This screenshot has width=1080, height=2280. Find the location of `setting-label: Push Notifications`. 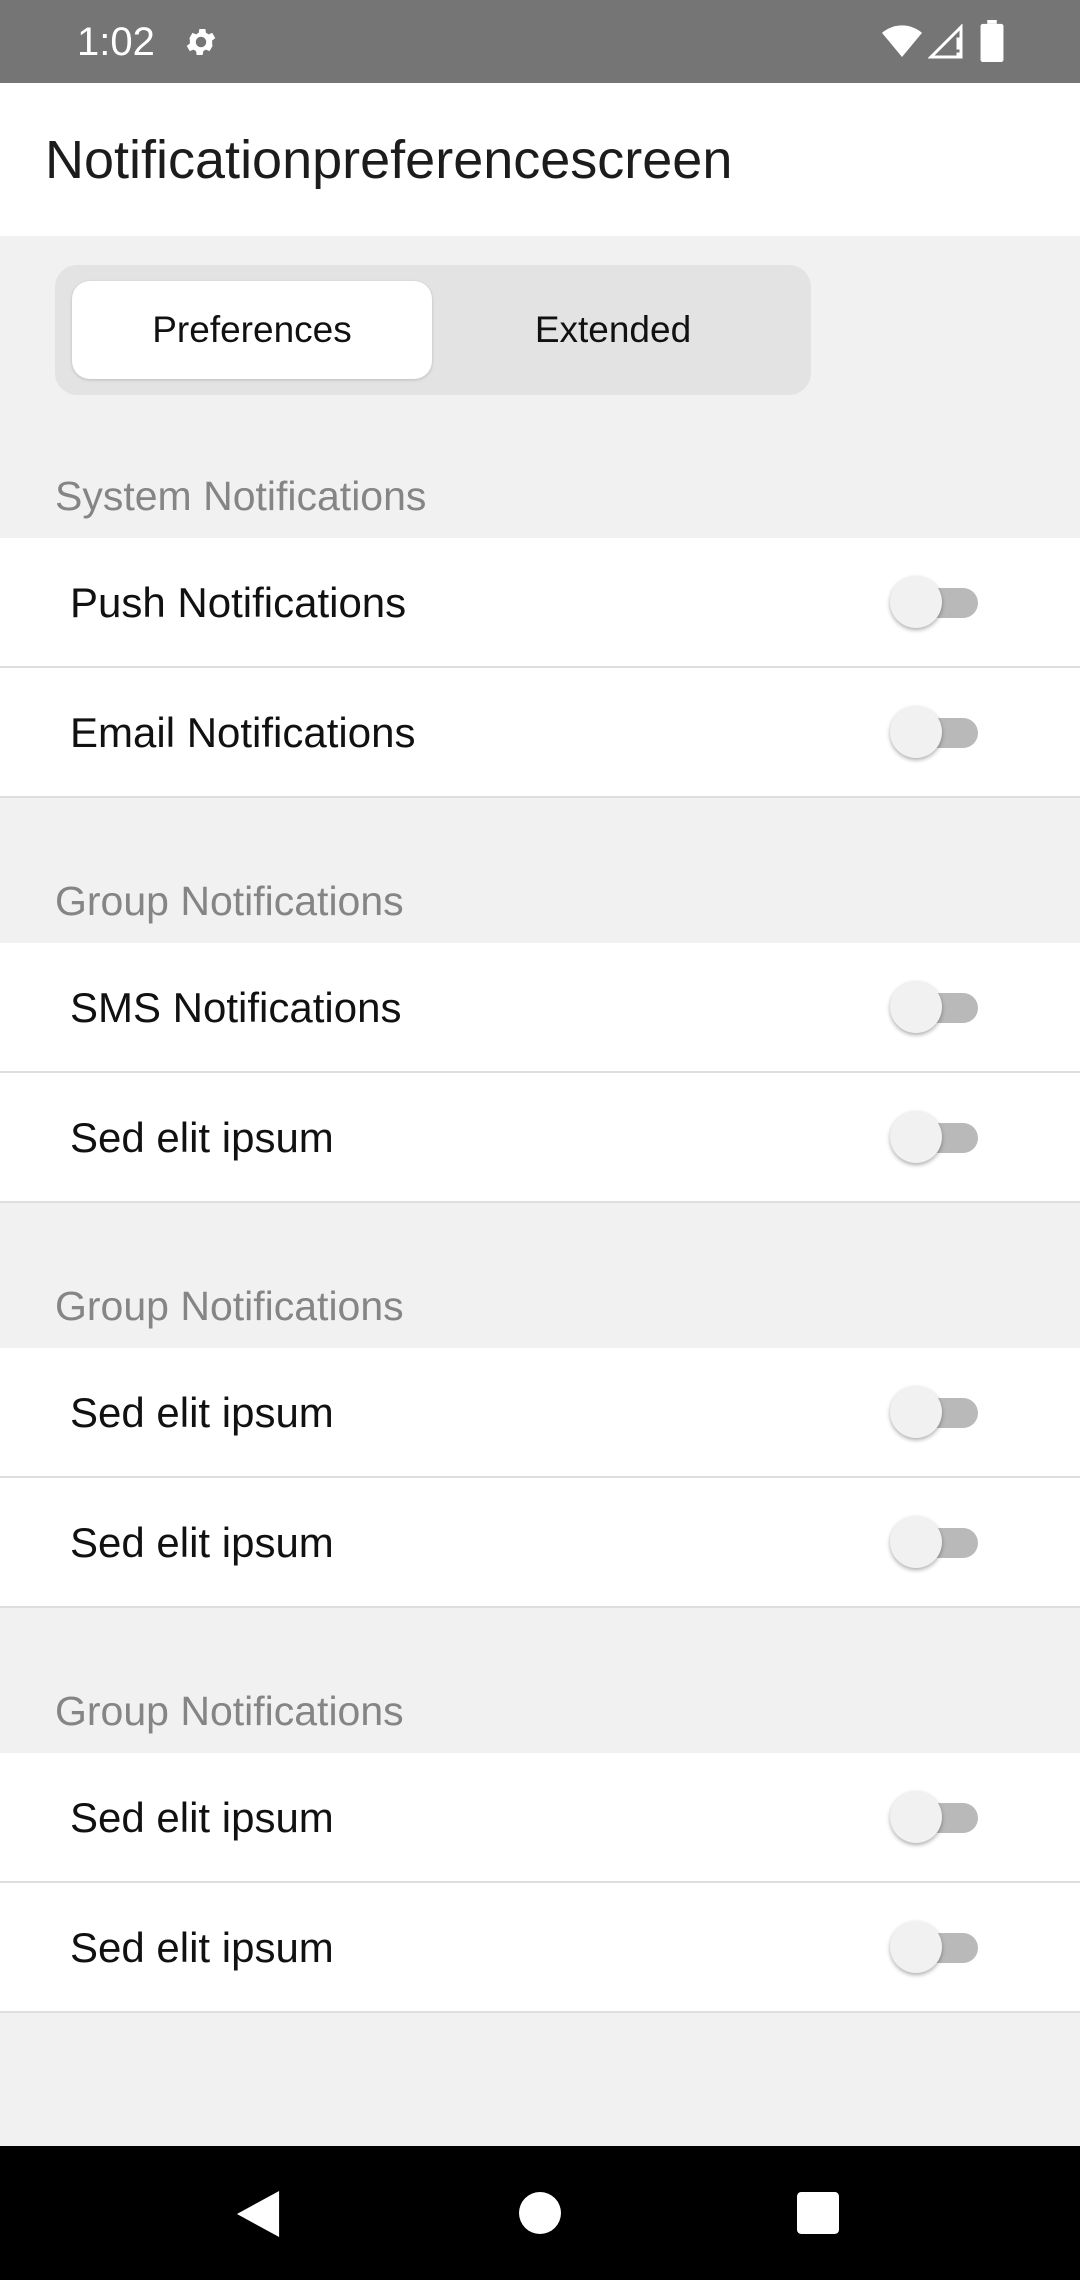

setting-label: Push Notifications is located at coordinates (238, 602).